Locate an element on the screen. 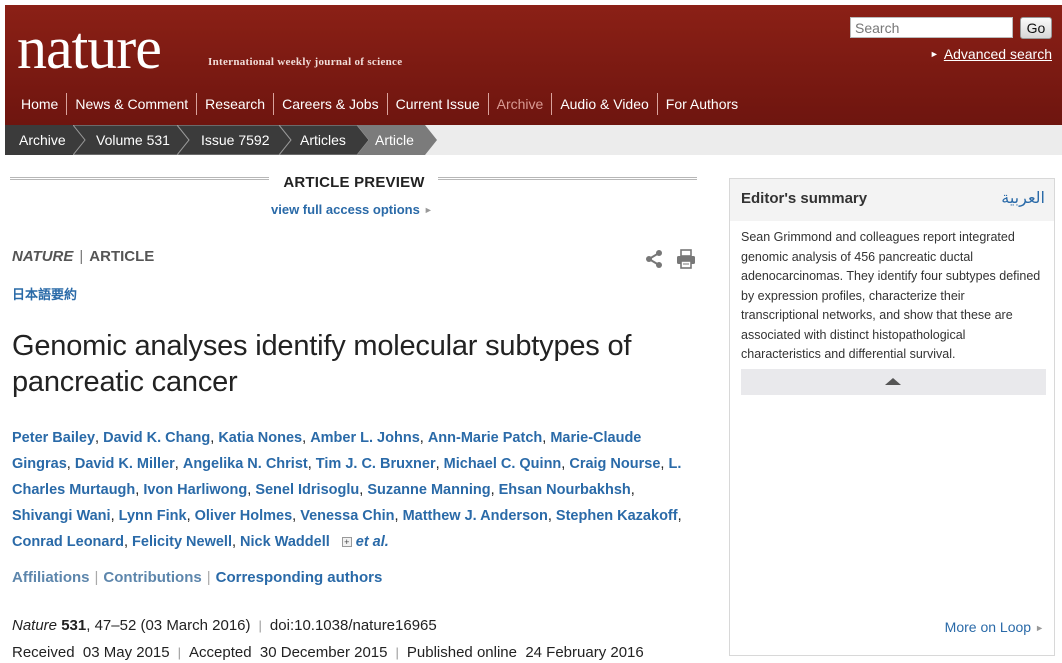 This screenshot has width=1062, height=663. author-link: Peter Bailey is located at coordinates (53, 438).